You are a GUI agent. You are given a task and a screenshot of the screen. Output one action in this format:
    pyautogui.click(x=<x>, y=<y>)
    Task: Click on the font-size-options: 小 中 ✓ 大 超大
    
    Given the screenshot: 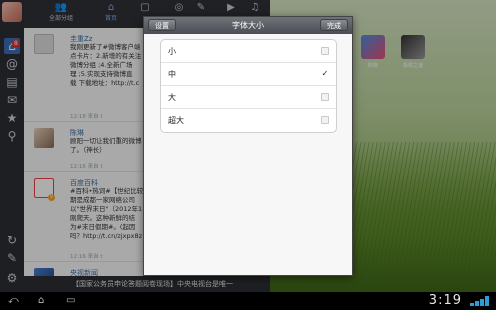 What is the action you would take?
    pyautogui.click(x=248, y=86)
    